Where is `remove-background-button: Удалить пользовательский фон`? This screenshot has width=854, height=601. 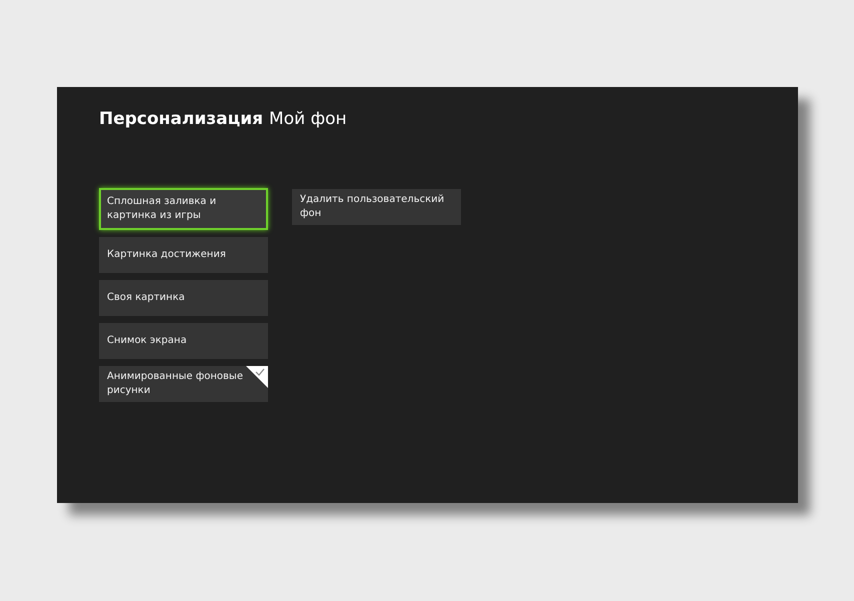 remove-background-button: Удалить пользовательский фон is located at coordinates (376, 207).